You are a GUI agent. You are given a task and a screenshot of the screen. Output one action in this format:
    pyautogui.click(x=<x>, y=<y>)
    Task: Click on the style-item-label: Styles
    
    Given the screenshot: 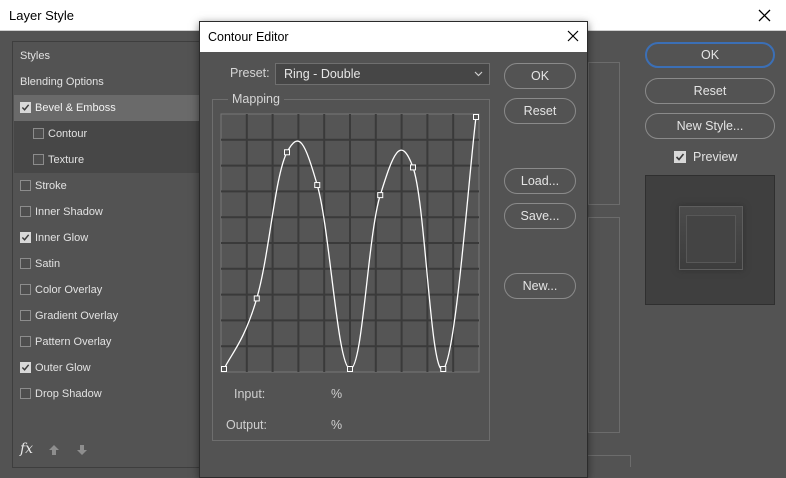 What is the action you would take?
    pyautogui.click(x=35, y=56)
    